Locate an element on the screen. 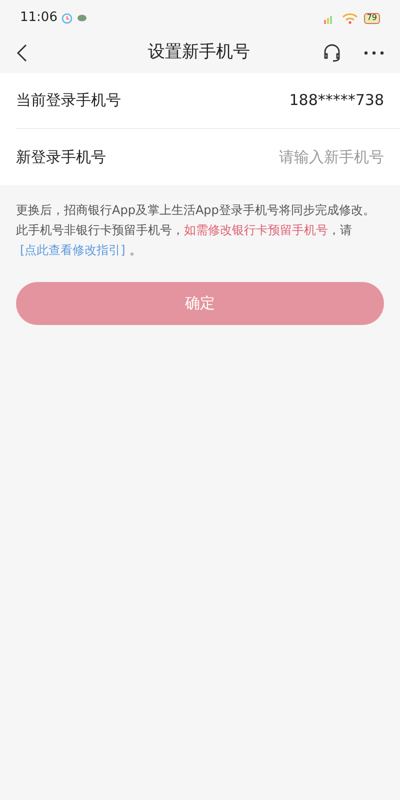  notice-text: 此手机号非银行卡预留手机号，如需修改银行卡预留手机号，请 [点此查看修改指引] 。 is located at coordinates (184, 240).